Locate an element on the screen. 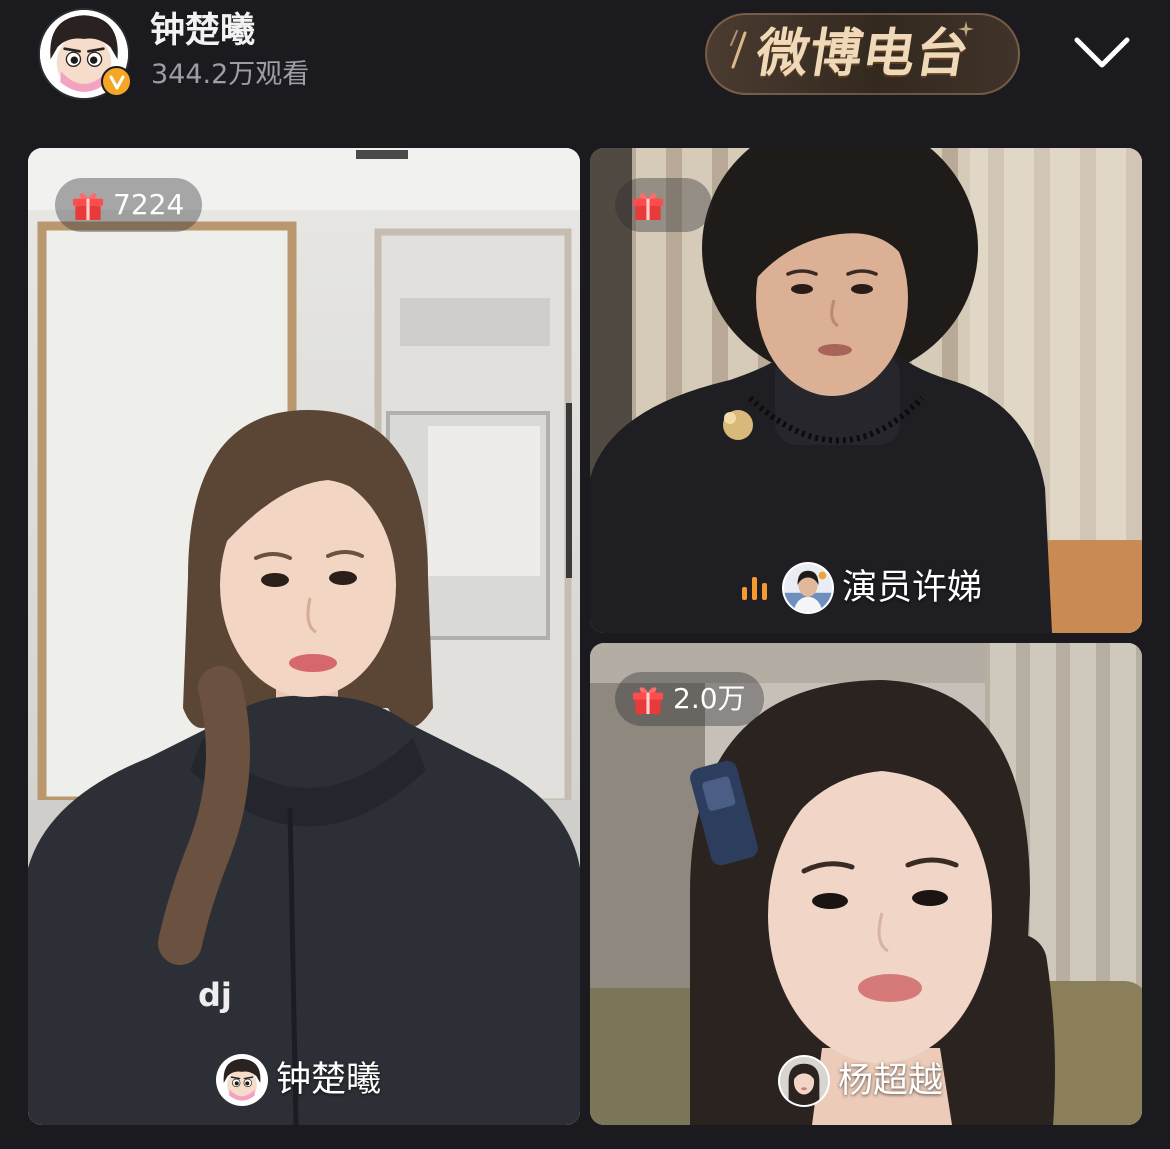 The image size is (1170, 1149). participant-name: 钟楚曦 is located at coordinates (329, 1080).